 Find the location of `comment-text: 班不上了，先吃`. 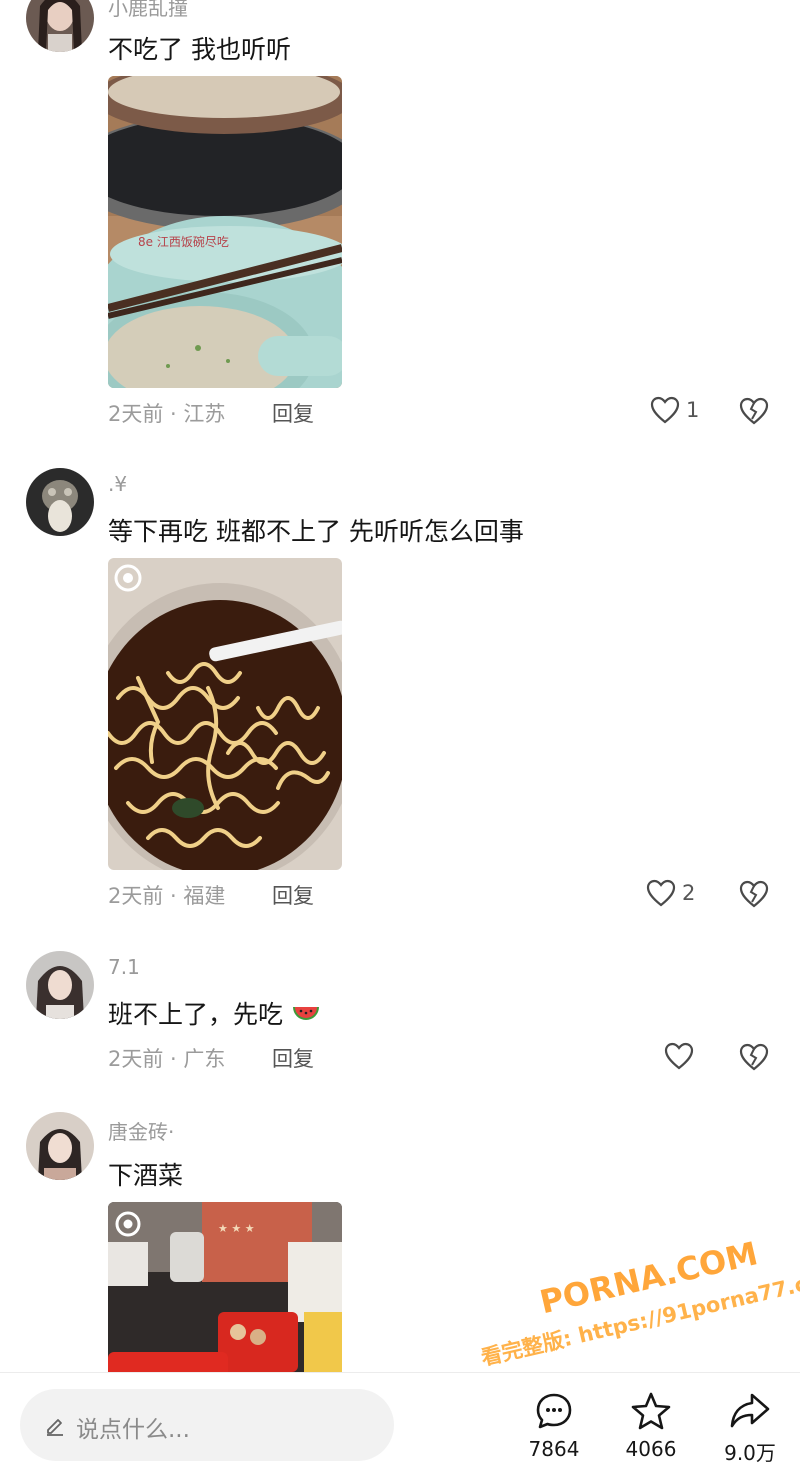

comment-text: 班不上了，先吃 is located at coordinates (214, 1013).